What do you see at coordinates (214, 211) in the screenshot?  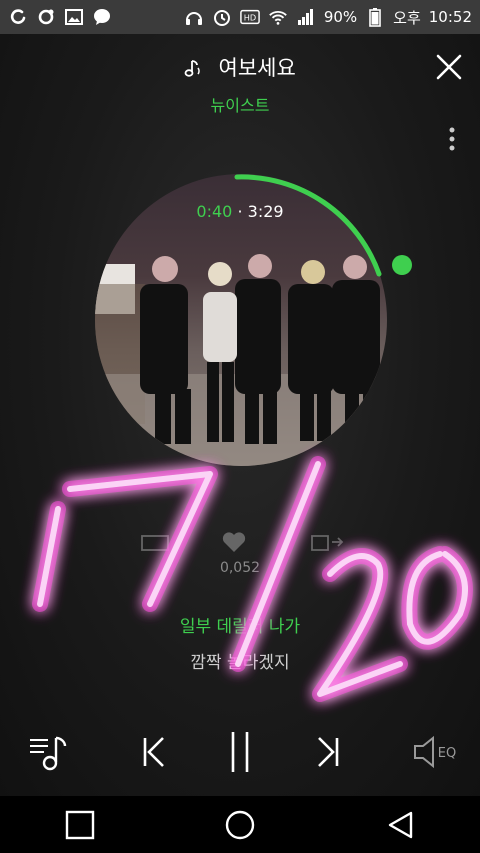 I see `current-time: 0:40` at bounding box center [214, 211].